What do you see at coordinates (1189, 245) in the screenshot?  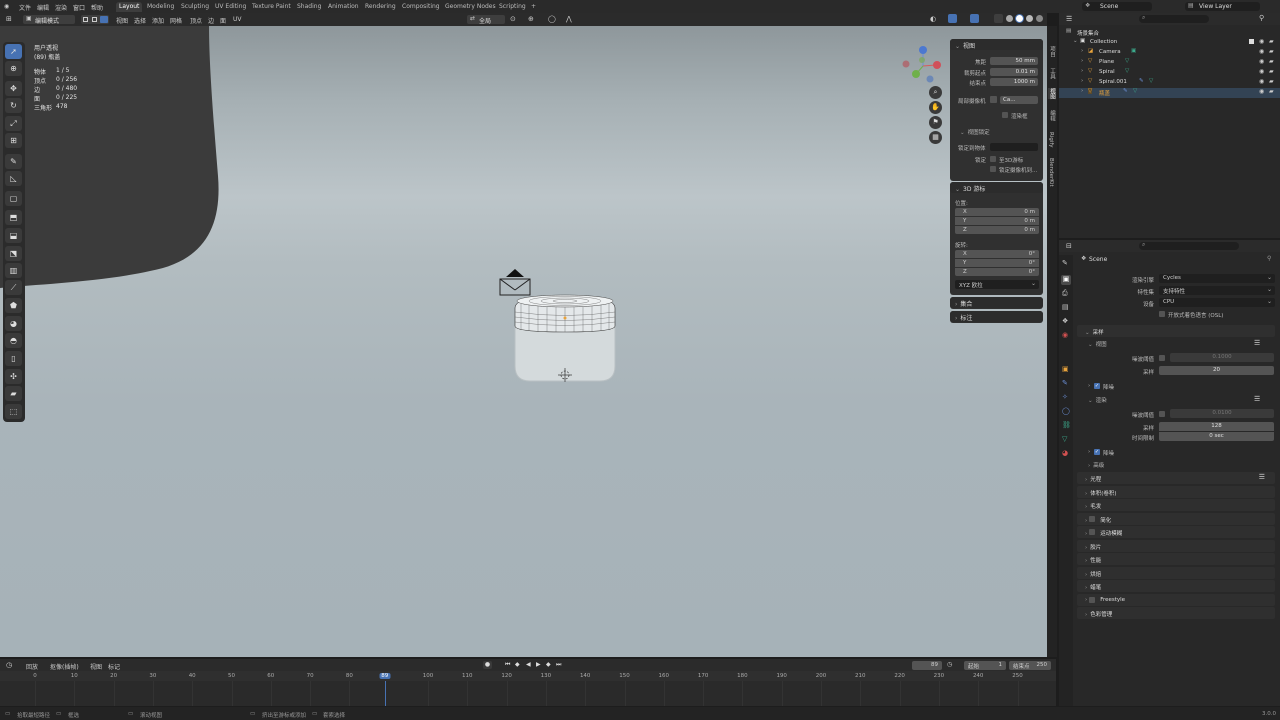 I see `properties-search-input: ⌕` at bounding box center [1189, 245].